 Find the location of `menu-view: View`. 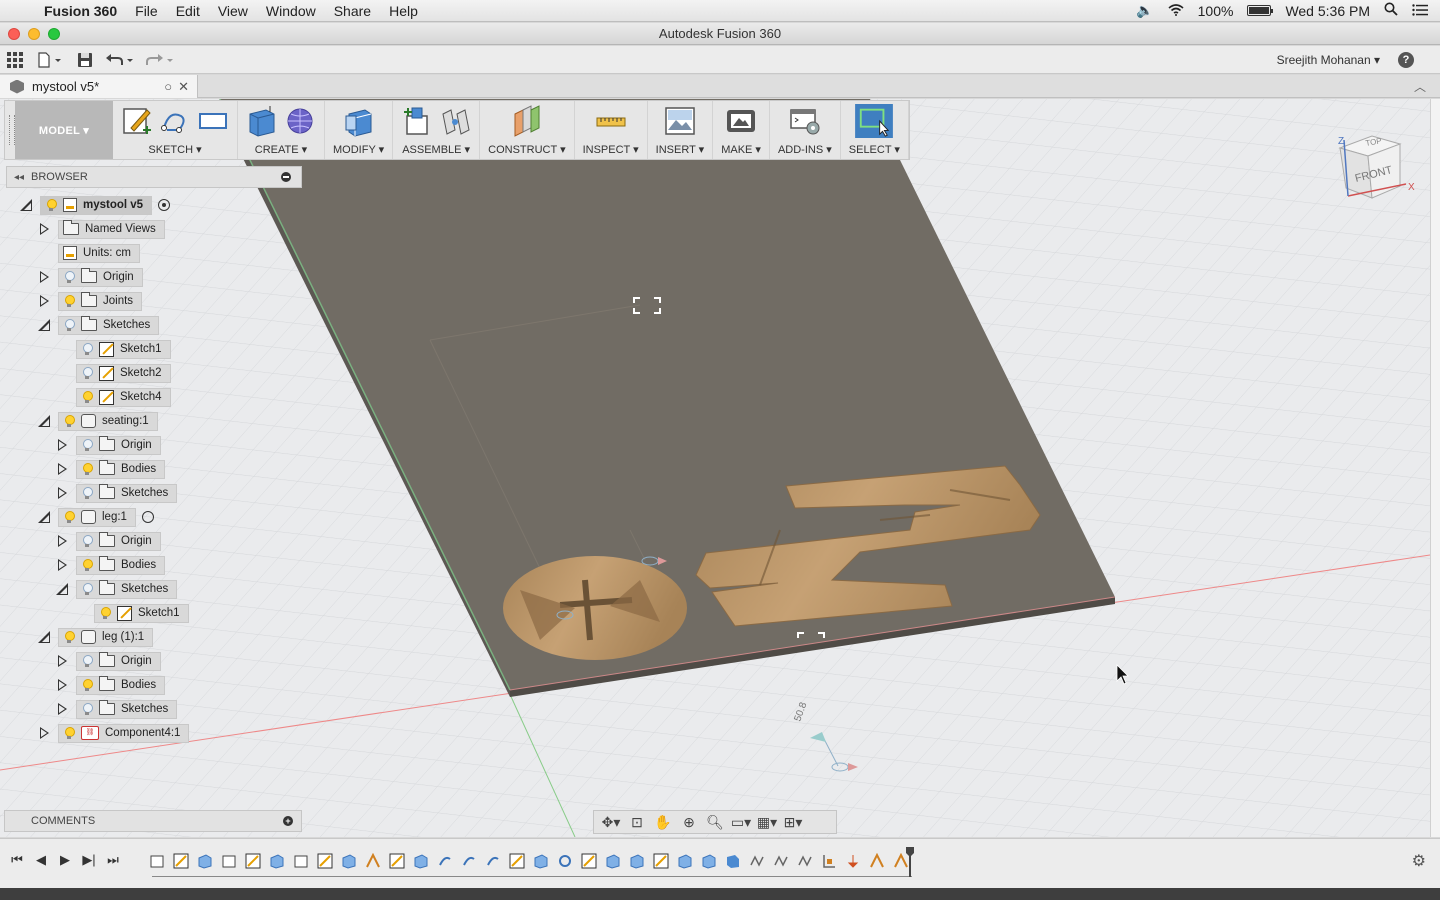

menu-view: View is located at coordinates (233, 11).